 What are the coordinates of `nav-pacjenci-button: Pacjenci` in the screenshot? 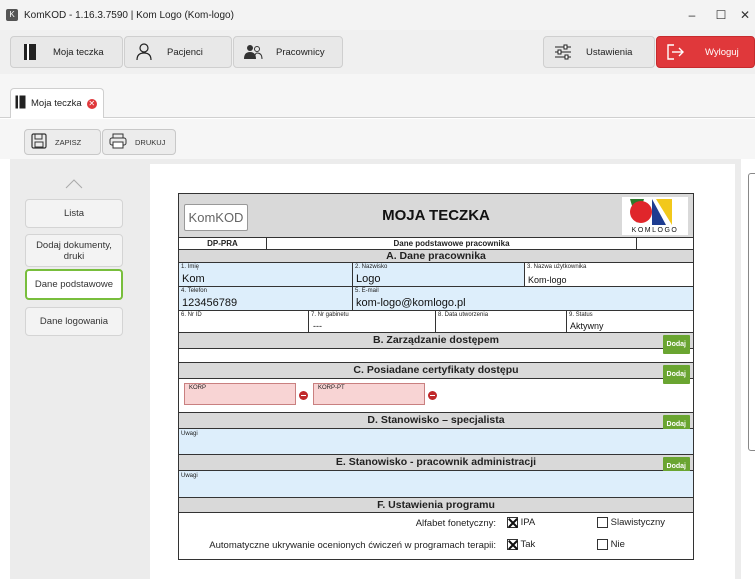 It's located at (178, 52).